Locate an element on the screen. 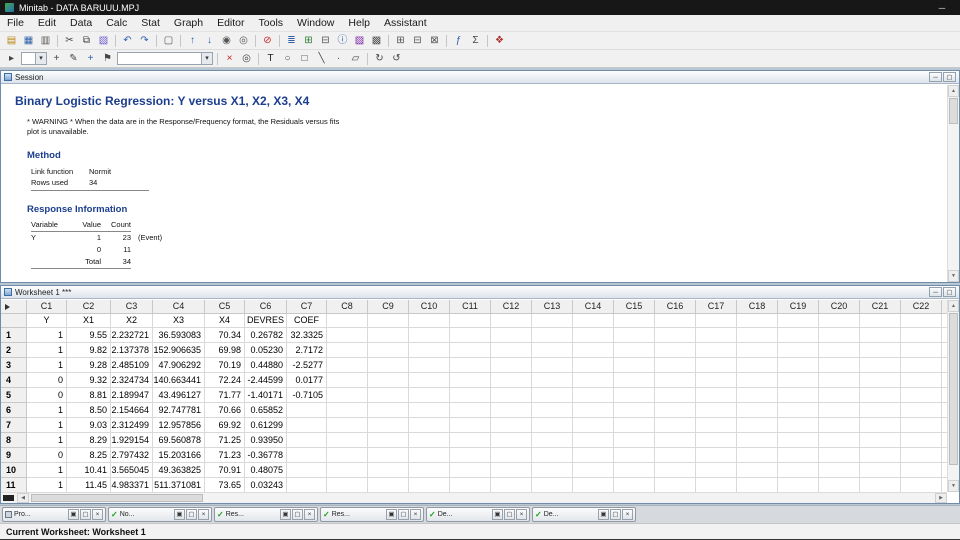  chevron-down-icon: ▾ is located at coordinates (206, 58).